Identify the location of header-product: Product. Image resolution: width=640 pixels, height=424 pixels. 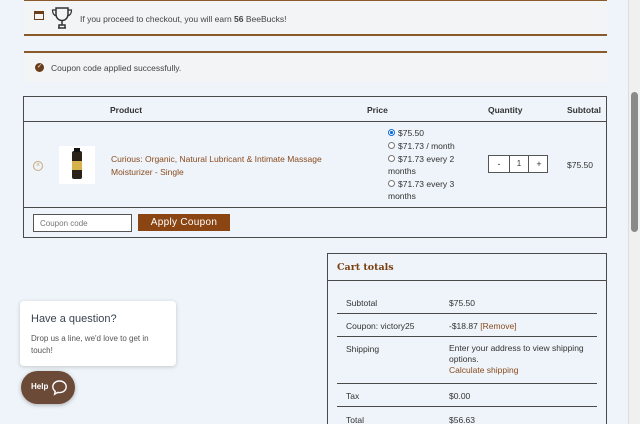
(126, 110).